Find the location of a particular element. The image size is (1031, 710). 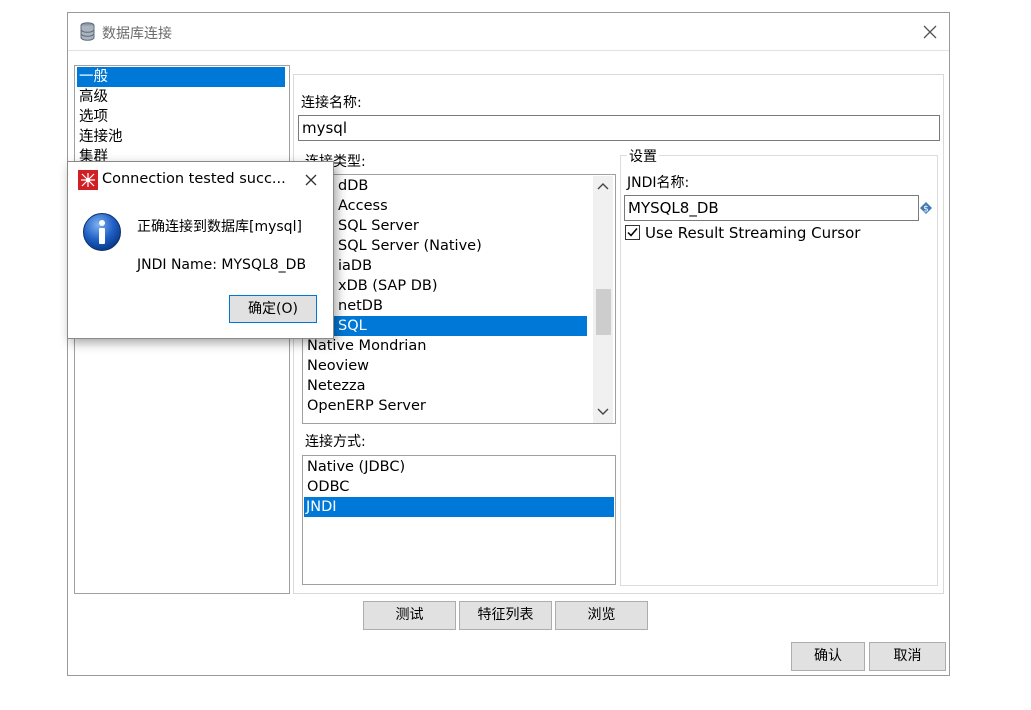

window-title: 数据库连接 is located at coordinates (137, 34).